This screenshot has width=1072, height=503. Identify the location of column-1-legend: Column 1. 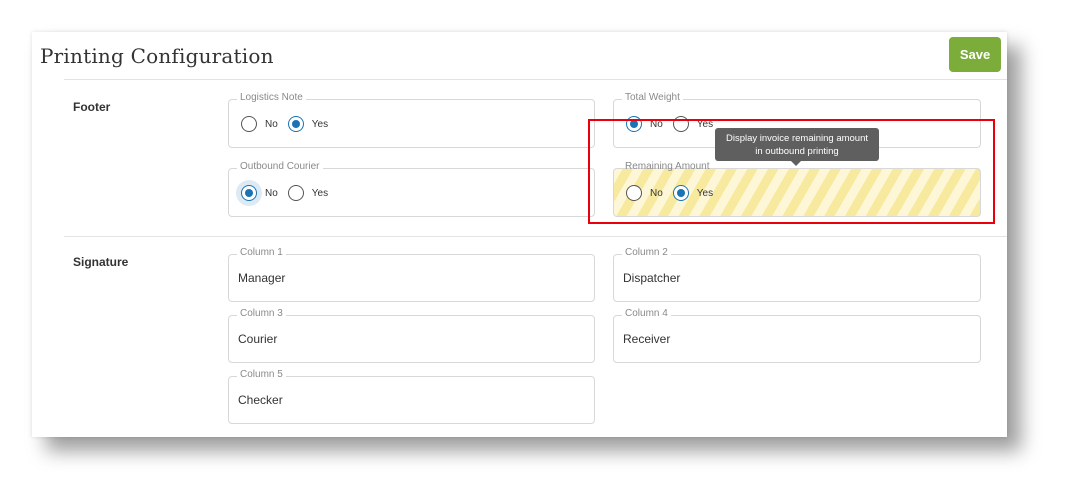
(261, 252).